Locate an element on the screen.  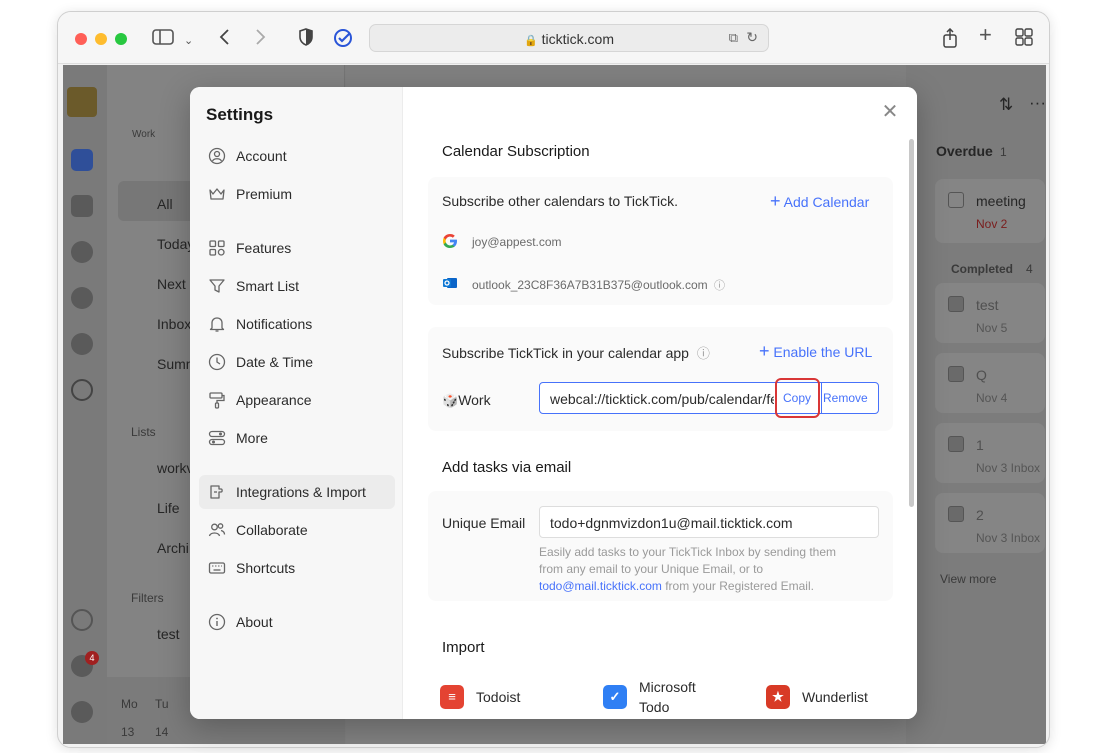
overdue-label: Overdue is located at coordinates (964, 151).